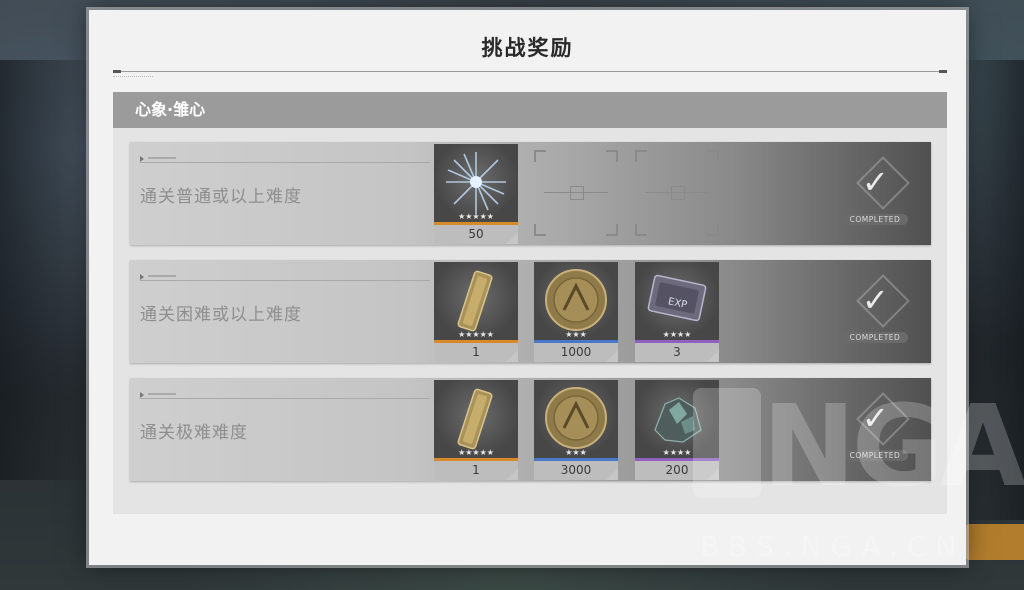 The width and height of the screenshot is (1024, 590). I want to click on background-action-button, so click(995, 542).